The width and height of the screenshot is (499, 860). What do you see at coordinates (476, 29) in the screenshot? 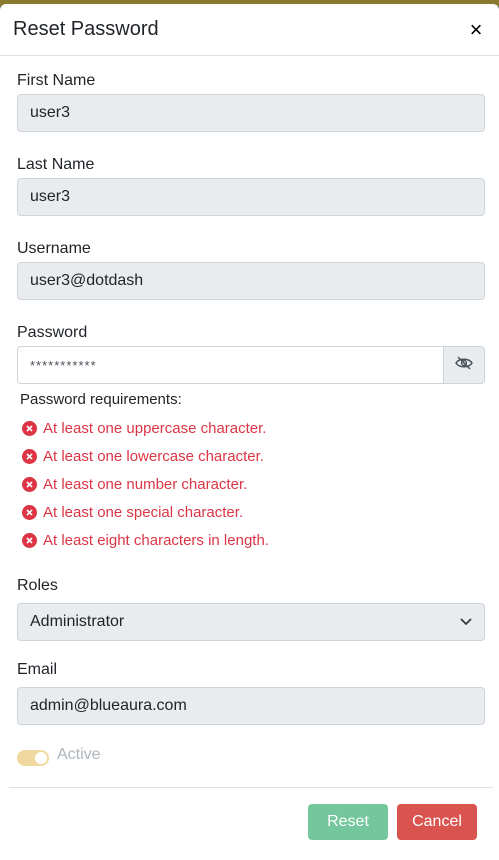
I see `close-icon: ×` at bounding box center [476, 29].